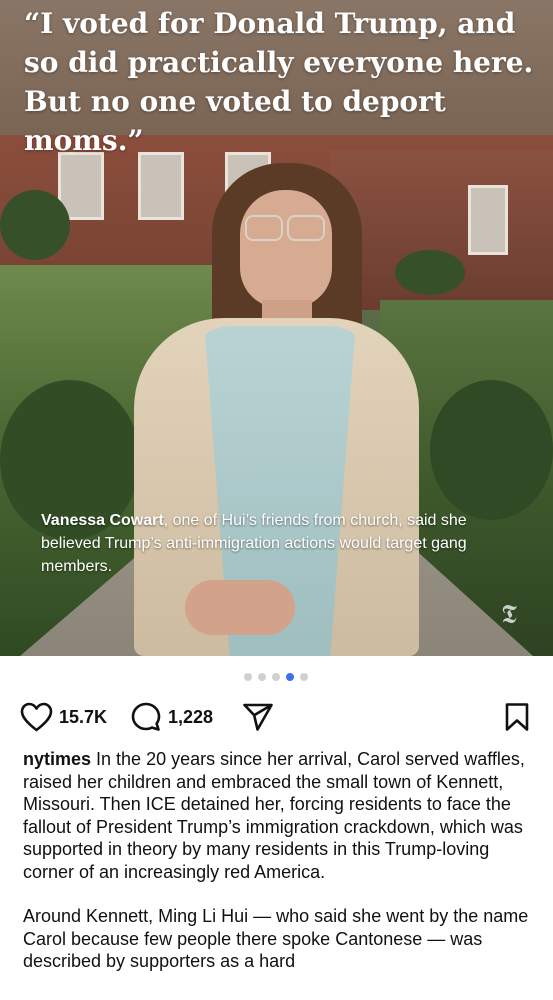  I want to click on like-count: 15.7K, so click(83, 716).